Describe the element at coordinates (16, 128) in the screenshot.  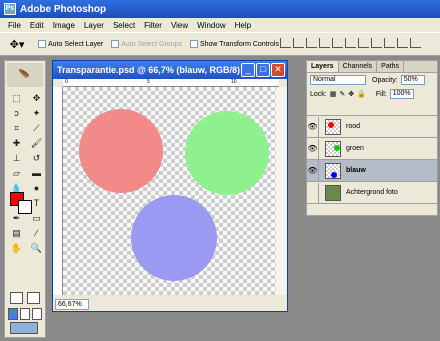
I see `crop-tool-icon: ⌗` at that location.